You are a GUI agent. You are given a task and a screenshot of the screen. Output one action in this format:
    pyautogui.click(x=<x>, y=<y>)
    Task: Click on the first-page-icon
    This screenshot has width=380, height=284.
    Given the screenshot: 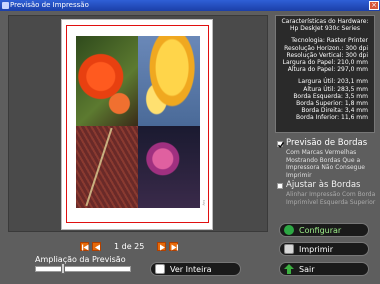 What is the action you would take?
    pyautogui.click(x=84, y=246)
    